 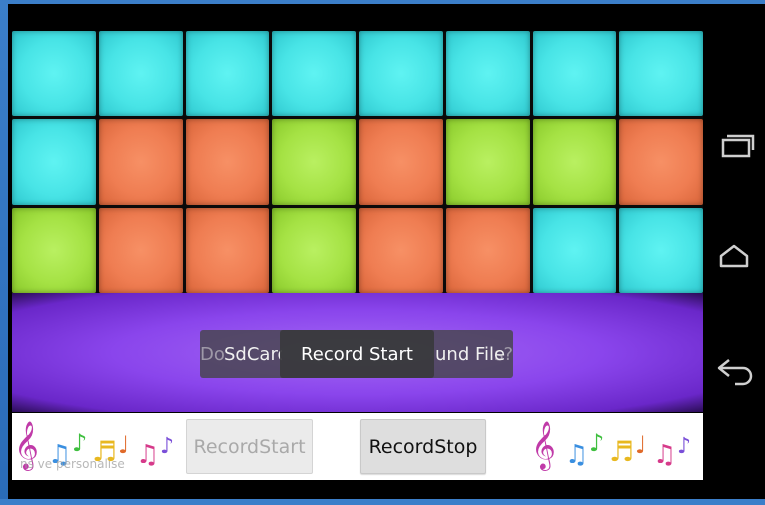 I want to click on record-start-label: RecordStart, so click(x=249, y=446).